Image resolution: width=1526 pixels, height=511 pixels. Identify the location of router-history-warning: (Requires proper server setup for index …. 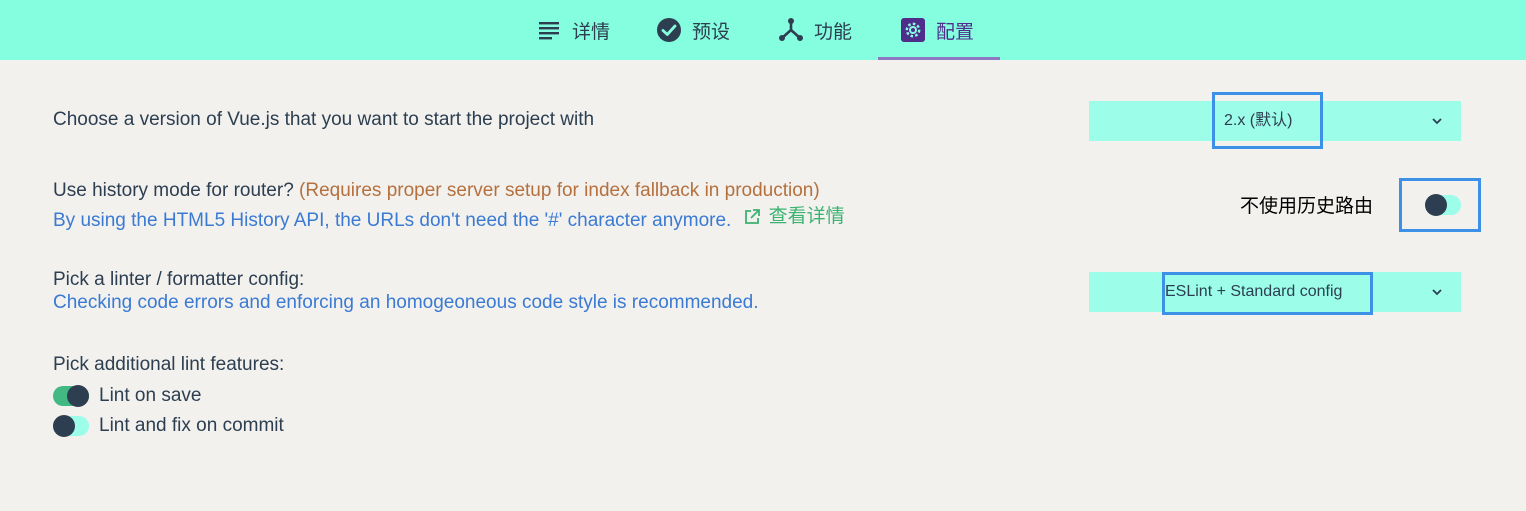
(559, 190).